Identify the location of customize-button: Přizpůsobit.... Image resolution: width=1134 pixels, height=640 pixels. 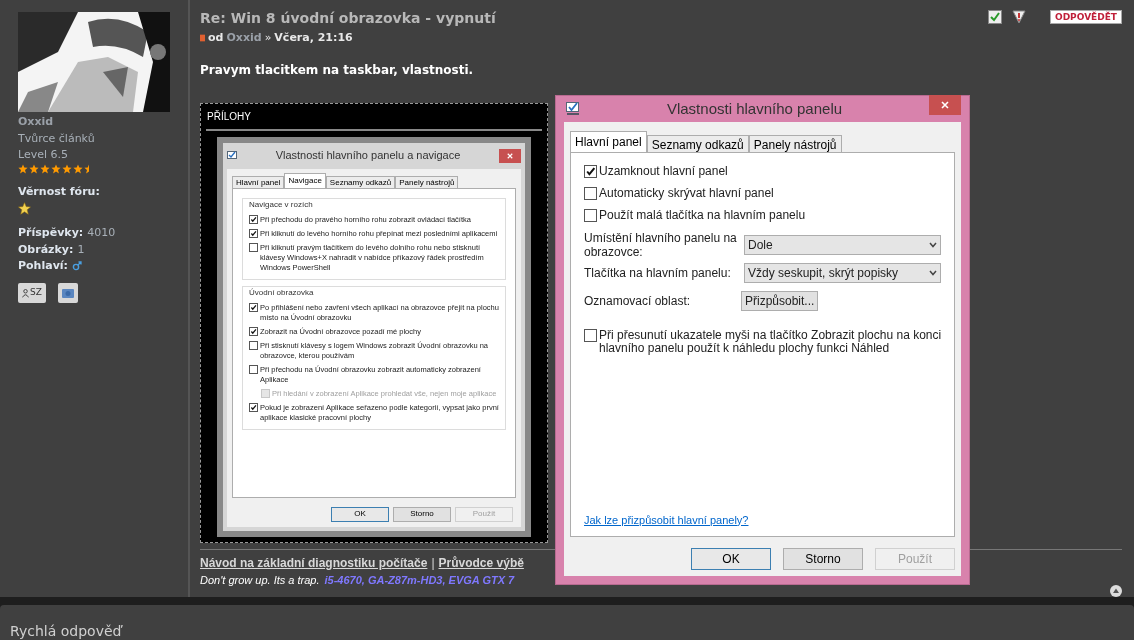
(780, 301).